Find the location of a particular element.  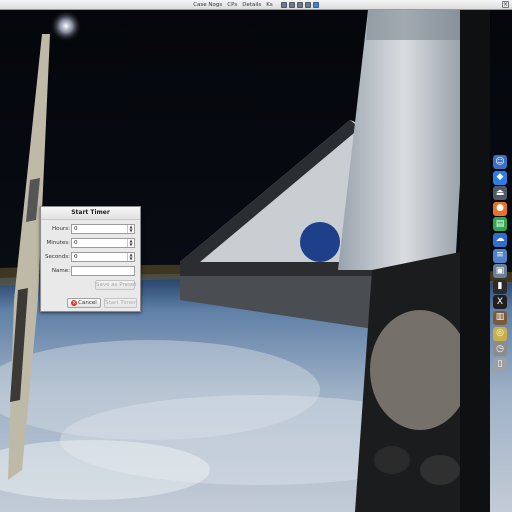

seconds-input is located at coordinates (101, 257).